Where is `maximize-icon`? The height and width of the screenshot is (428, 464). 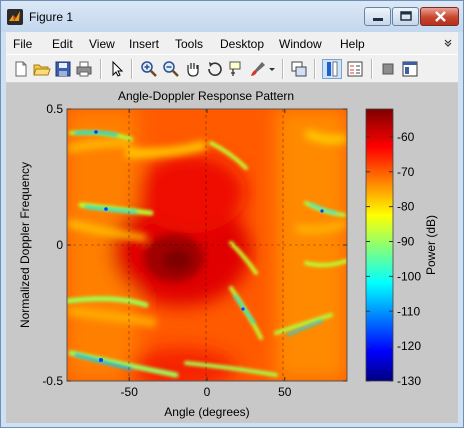 maximize-icon is located at coordinates (406, 16).